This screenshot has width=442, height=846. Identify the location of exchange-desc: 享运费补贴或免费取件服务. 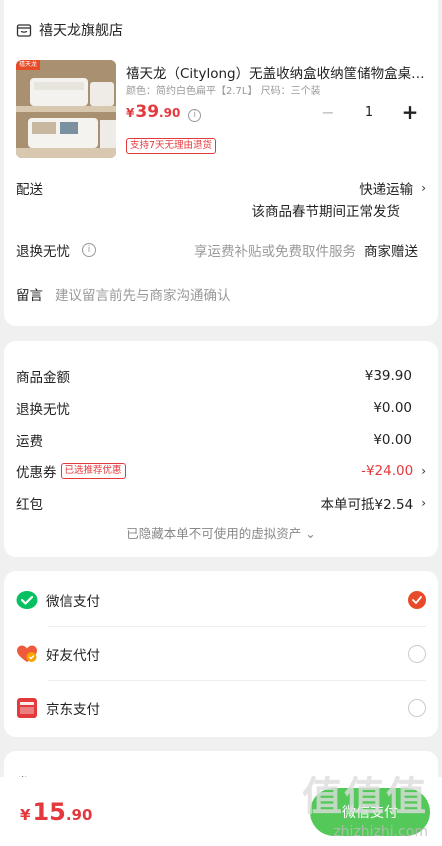
(275, 252).